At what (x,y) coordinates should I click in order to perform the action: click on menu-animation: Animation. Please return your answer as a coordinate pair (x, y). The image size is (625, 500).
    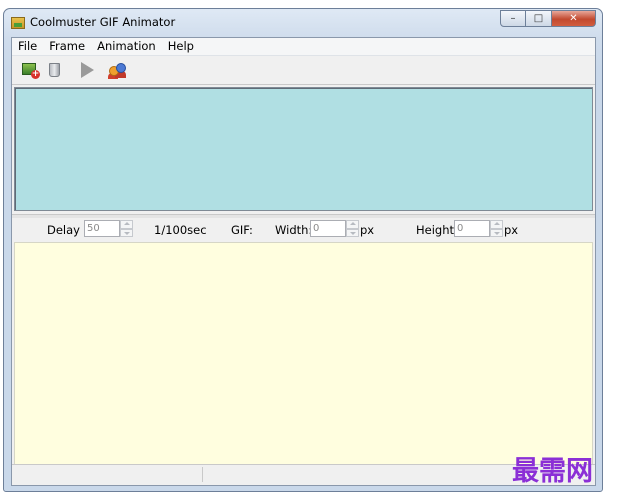
    Looking at the image, I should click on (126, 46).